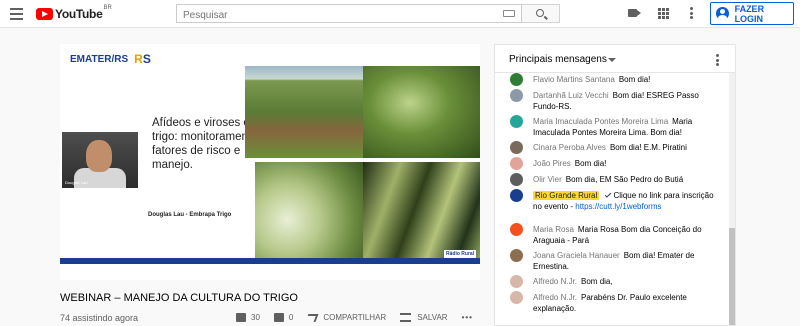 The image size is (800, 326). I want to click on chat-message: João Pires Bom dia!, so click(610, 163).